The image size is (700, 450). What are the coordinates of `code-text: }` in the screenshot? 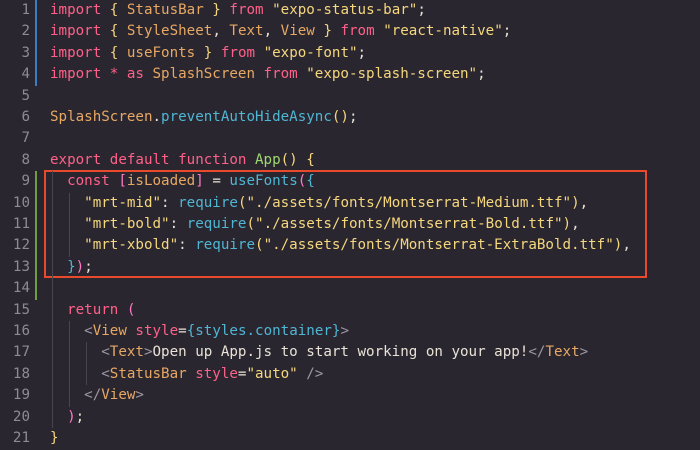 It's located at (54, 438).